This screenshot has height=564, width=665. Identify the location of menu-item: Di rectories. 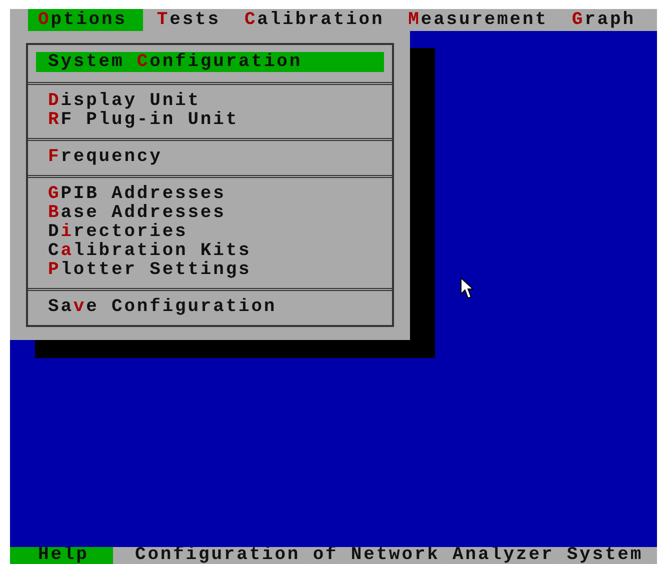
(210, 232).